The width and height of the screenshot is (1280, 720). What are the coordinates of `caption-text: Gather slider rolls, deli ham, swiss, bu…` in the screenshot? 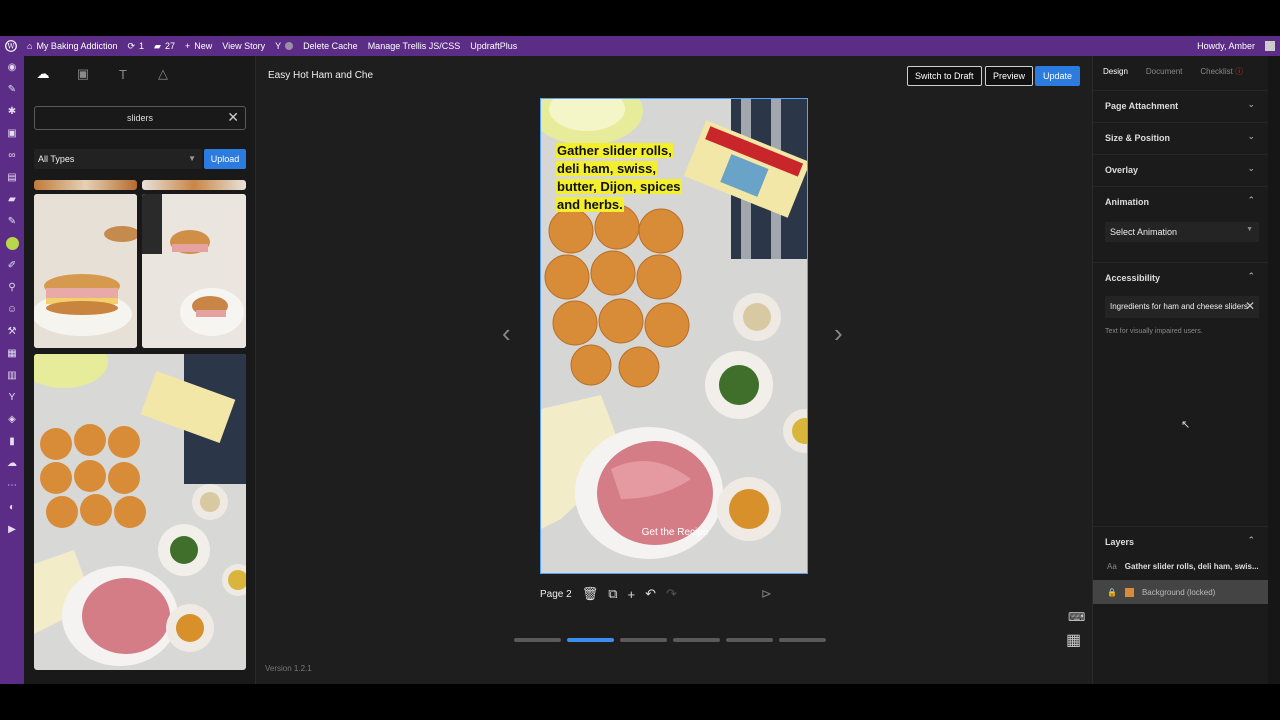 It's located at (626, 178).